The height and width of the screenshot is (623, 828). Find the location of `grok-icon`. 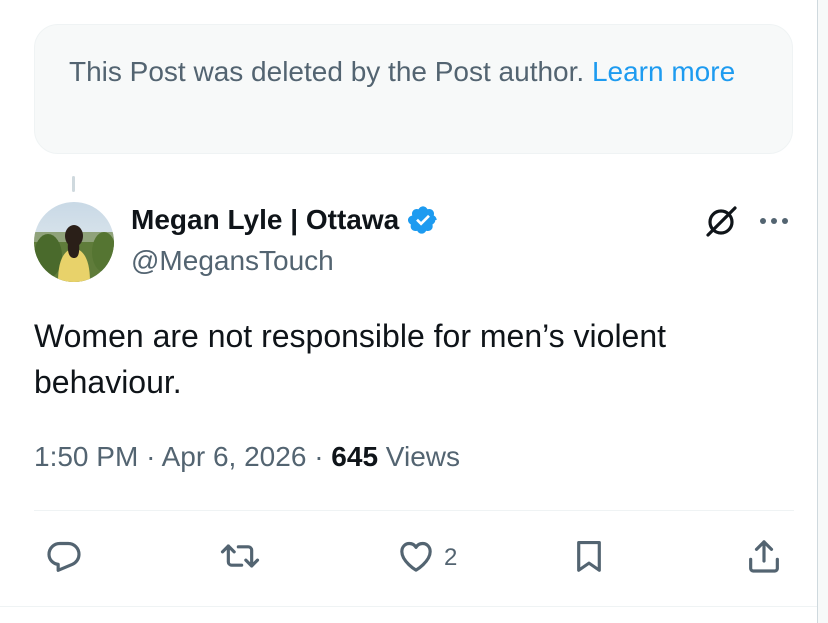

grok-icon is located at coordinates (721, 222).